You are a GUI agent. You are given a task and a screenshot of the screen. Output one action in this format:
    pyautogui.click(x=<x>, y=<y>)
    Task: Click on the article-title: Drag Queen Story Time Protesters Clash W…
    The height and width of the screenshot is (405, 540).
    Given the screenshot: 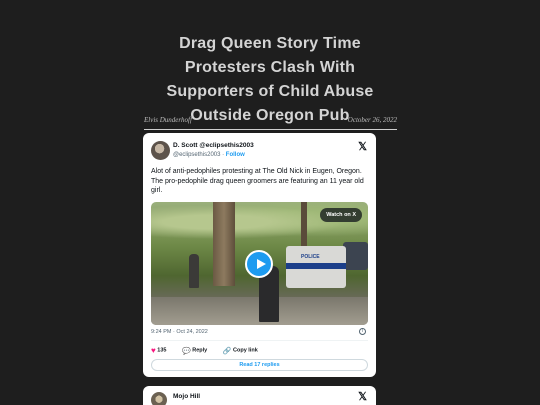 What is the action you would take?
    pyautogui.click(x=270, y=79)
    